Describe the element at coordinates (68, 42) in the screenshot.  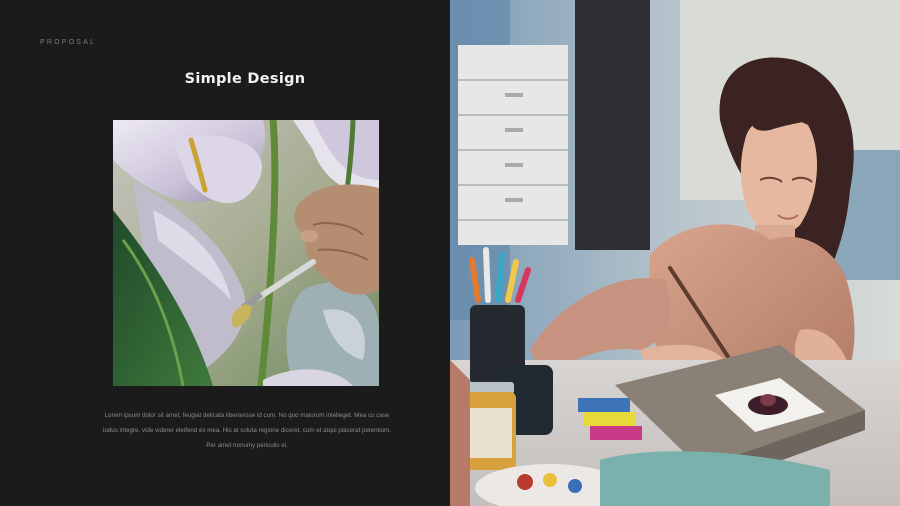
I see `eyebrow-label: PROPOSAL` at that location.